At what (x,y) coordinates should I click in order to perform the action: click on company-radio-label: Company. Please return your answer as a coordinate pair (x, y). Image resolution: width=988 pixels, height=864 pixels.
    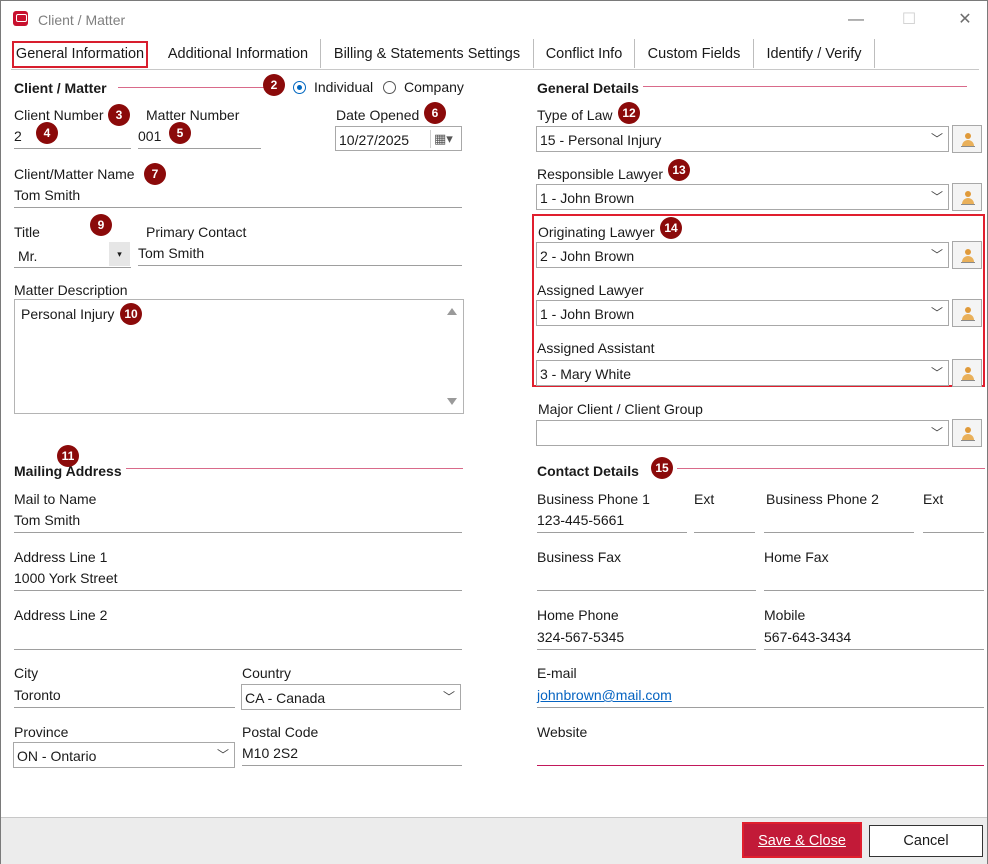
    Looking at the image, I should click on (434, 87).